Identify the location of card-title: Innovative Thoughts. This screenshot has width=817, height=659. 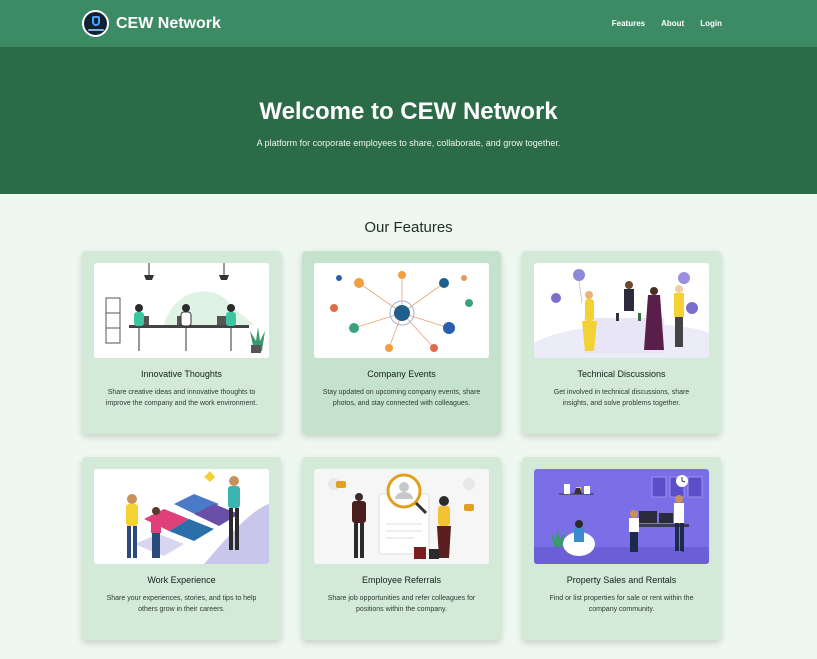
(181, 374).